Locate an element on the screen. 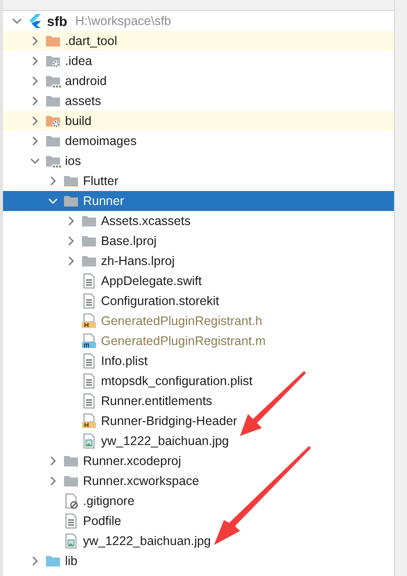  tree-row: android is located at coordinates (198, 81).